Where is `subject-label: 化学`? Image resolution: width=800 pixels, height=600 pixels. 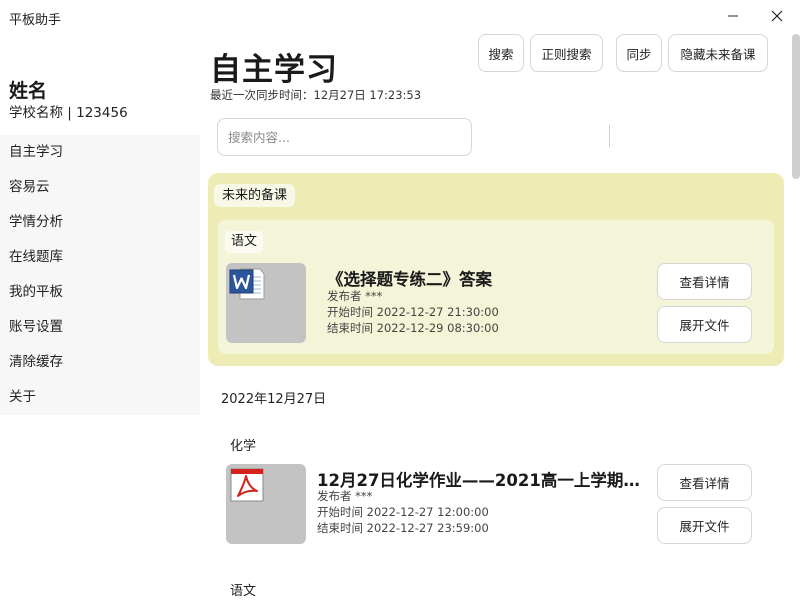 subject-label: 化学 is located at coordinates (243, 446).